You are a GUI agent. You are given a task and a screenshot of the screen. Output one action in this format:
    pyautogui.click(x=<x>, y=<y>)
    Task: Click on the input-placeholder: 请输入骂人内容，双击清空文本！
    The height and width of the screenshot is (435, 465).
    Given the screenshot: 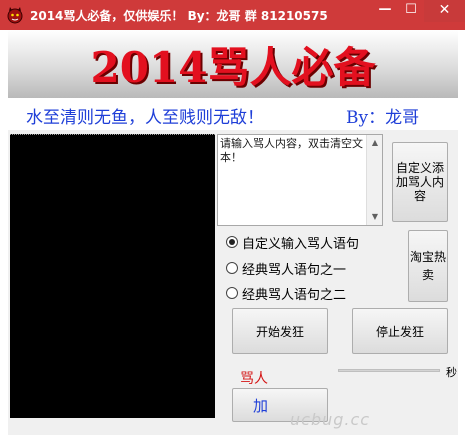 What is the action you would take?
    pyautogui.click(x=291, y=150)
    